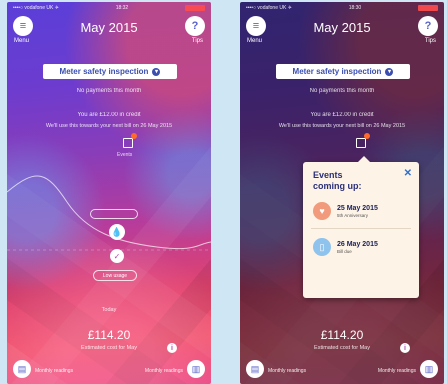 The image size is (447, 384). What do you see at coordinates (122, 8) in the screenshot?
I see `status-time: 18:32` at bounding box center [122, 8].